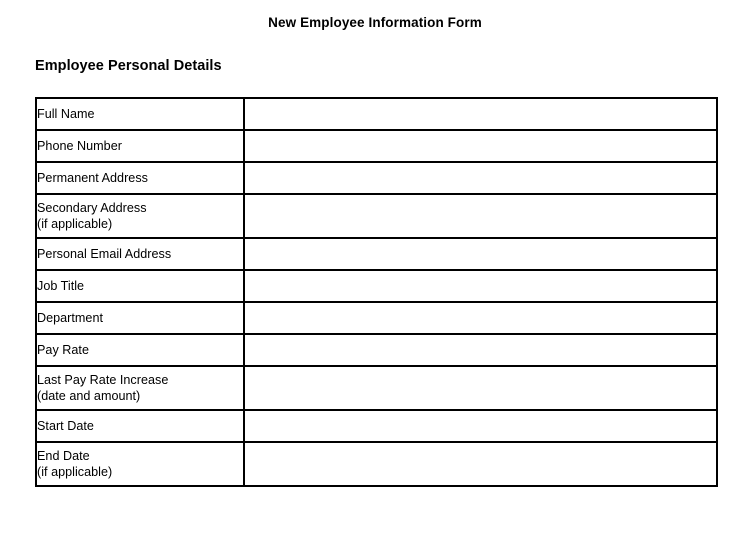 The width and height of the screenshot is (750, 539). I want to click on table-row: End Date (if applicable), so click(376, 464).